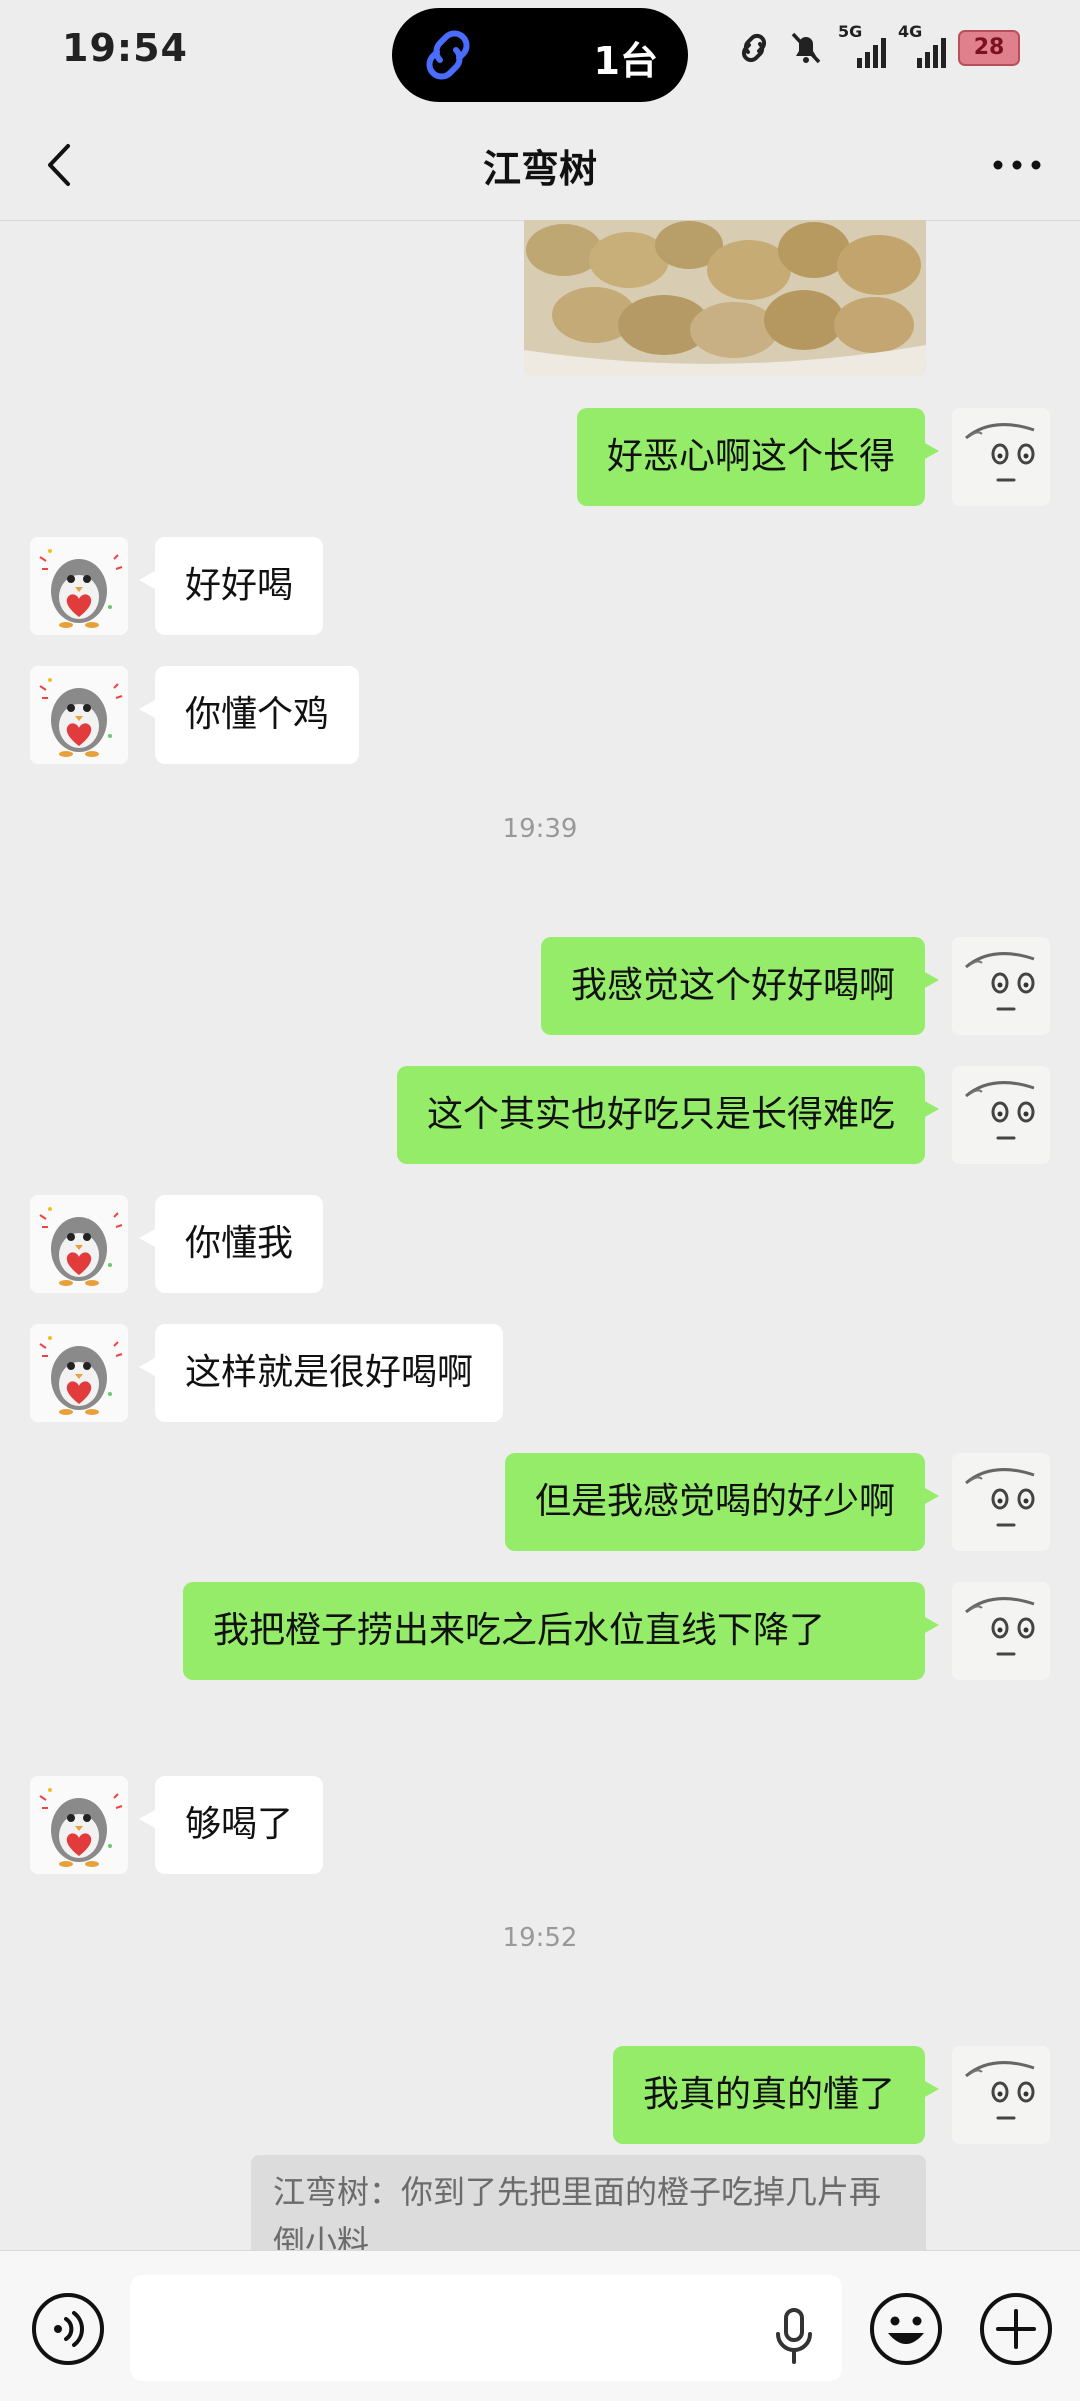 Image resolution: width=1080 pixels, height=2401 pixels. What do you see at coordinates (758, 457) in the screenshot?
I see `my-message-bubble: 好恶心啊这个长得` at bounding box center [758, 457].